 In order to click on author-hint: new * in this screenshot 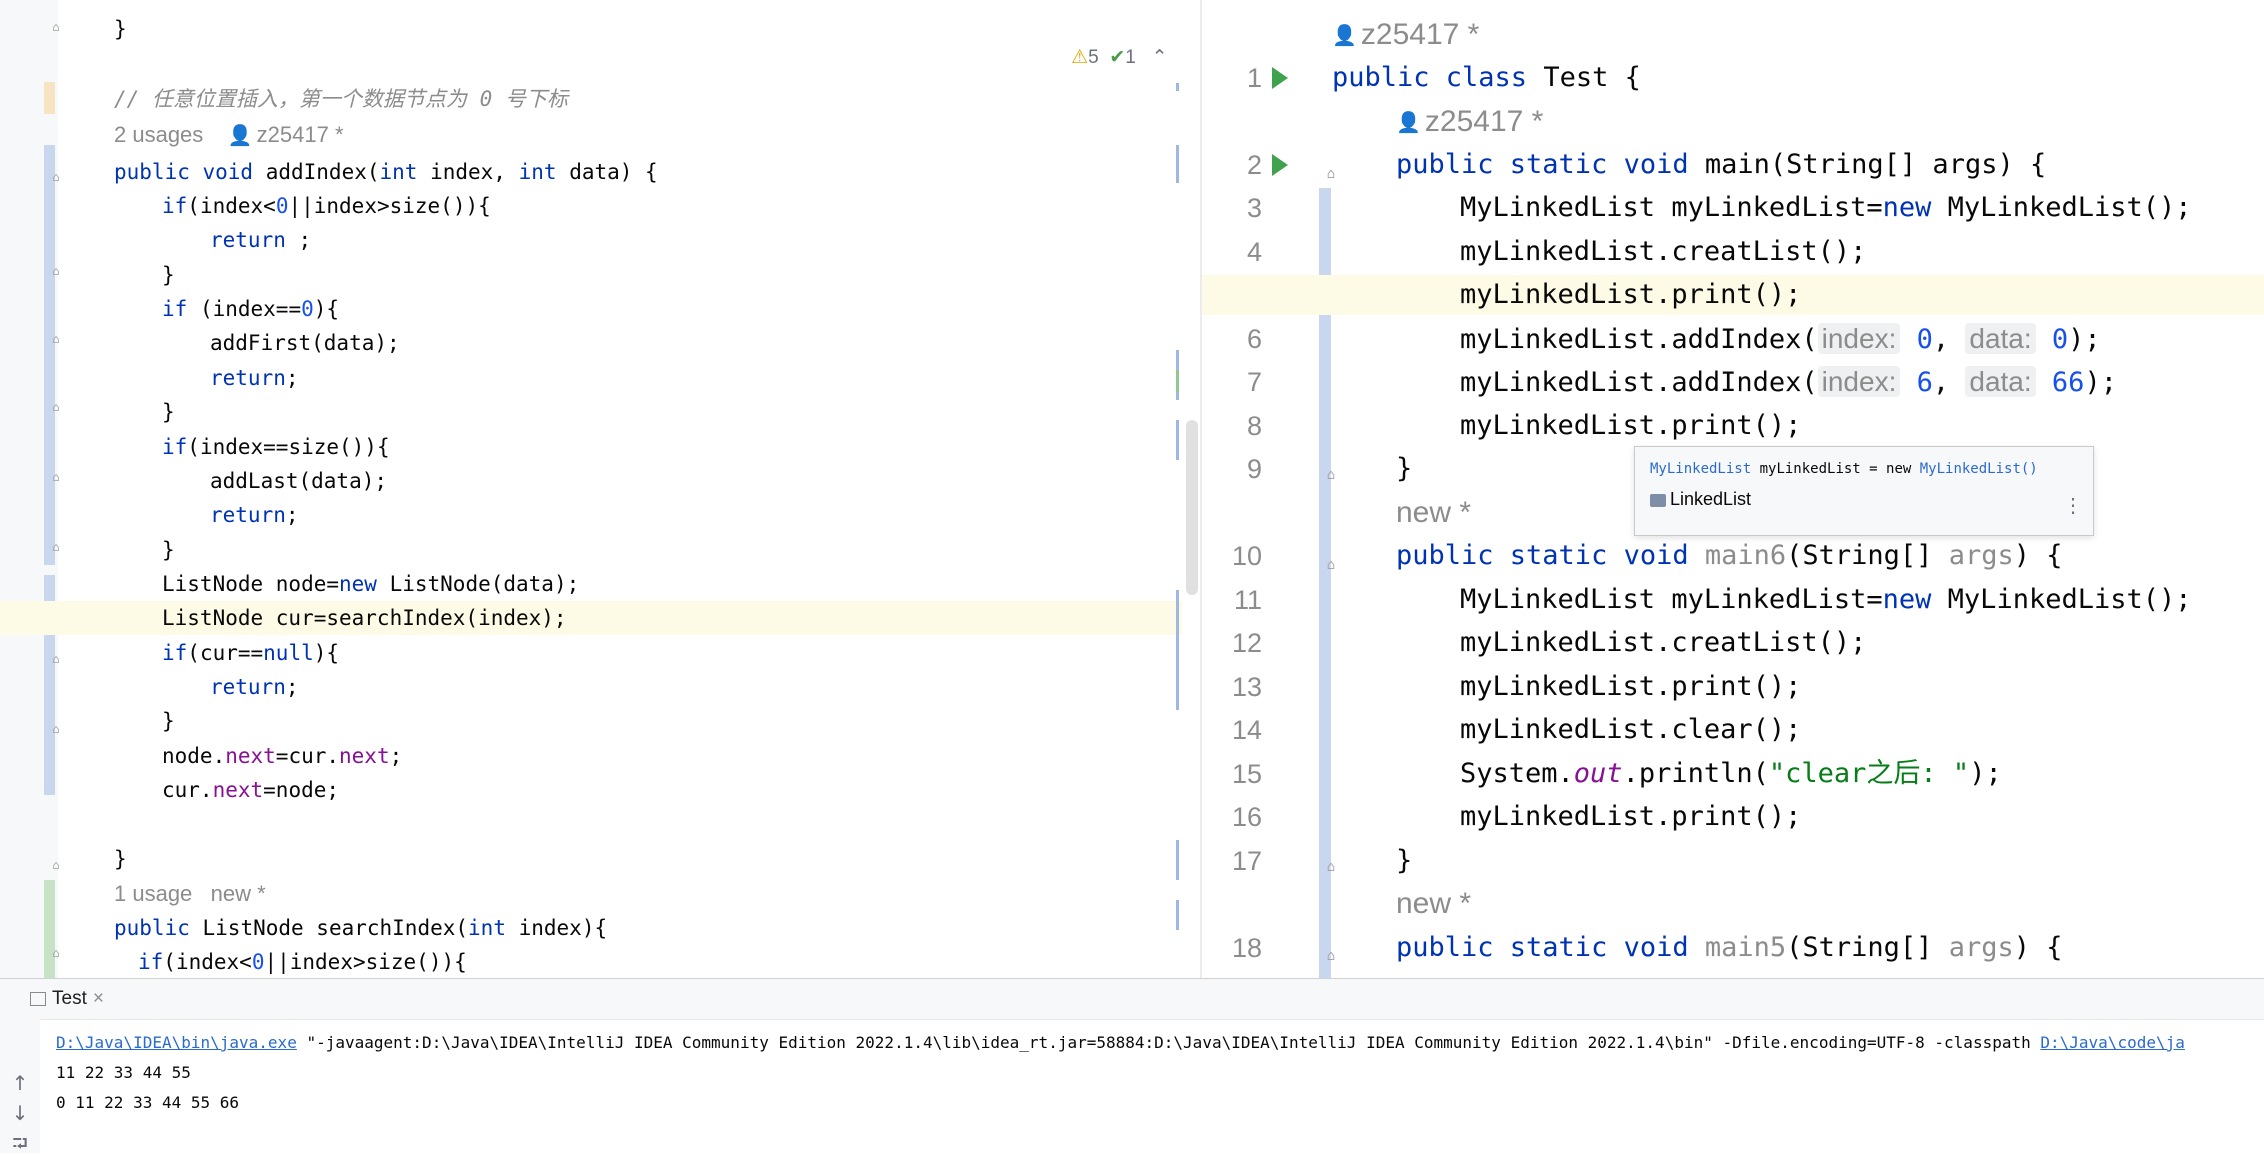, I will do `click(1433, 903)`.